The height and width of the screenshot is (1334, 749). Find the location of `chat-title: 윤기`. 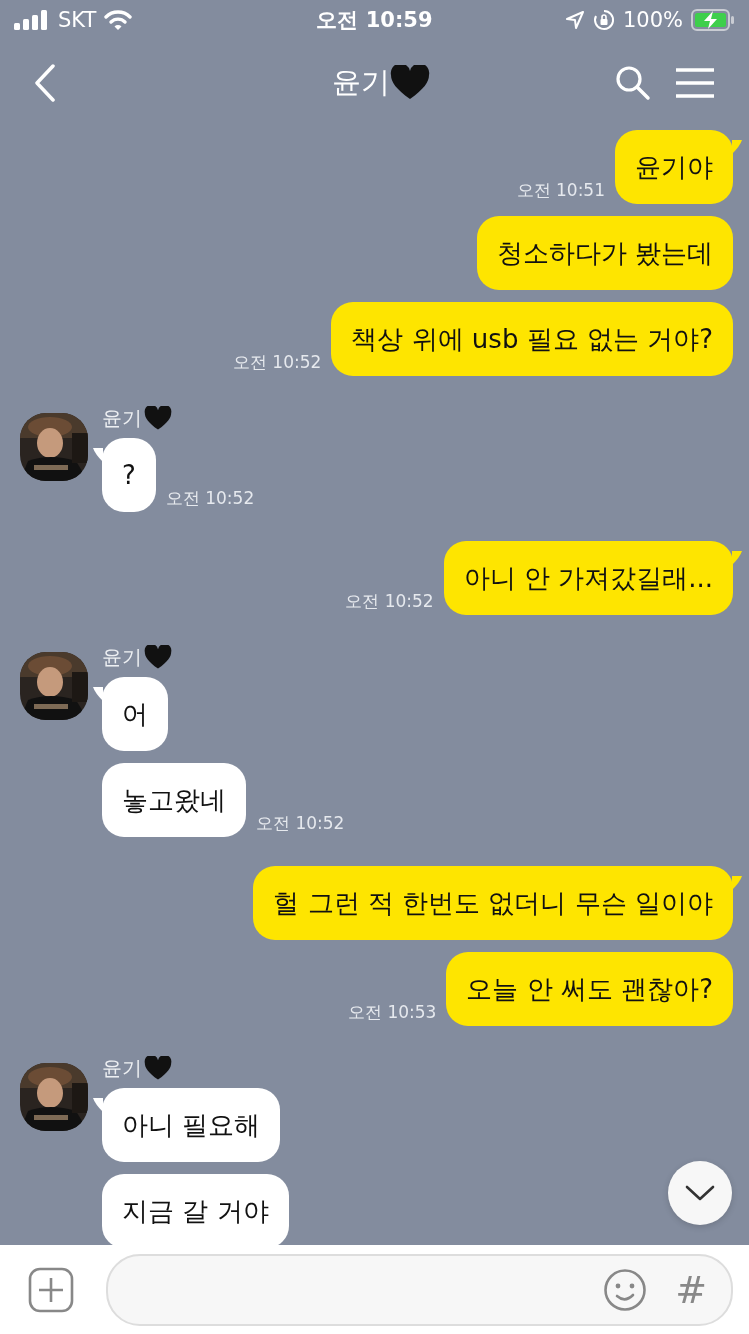

chat-title: 윤기 is located at coordinates (360, 82).